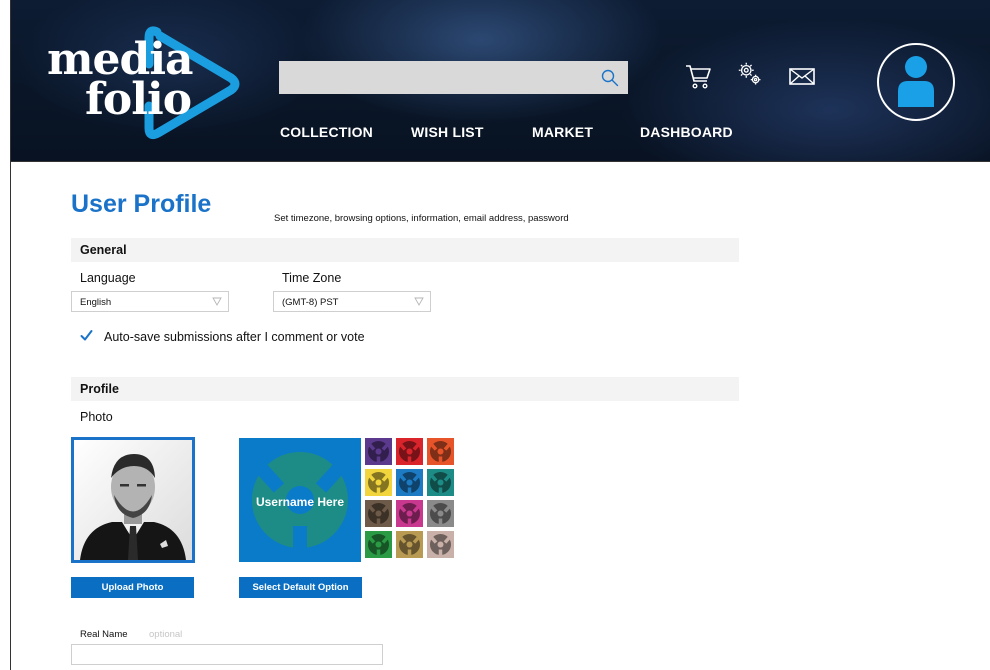 The height and width of the screenshot is (670, 990). What do you see at coordinates (227, 654) in the screenshot?
I see `real-name-input` at bounding box center [227, 654].